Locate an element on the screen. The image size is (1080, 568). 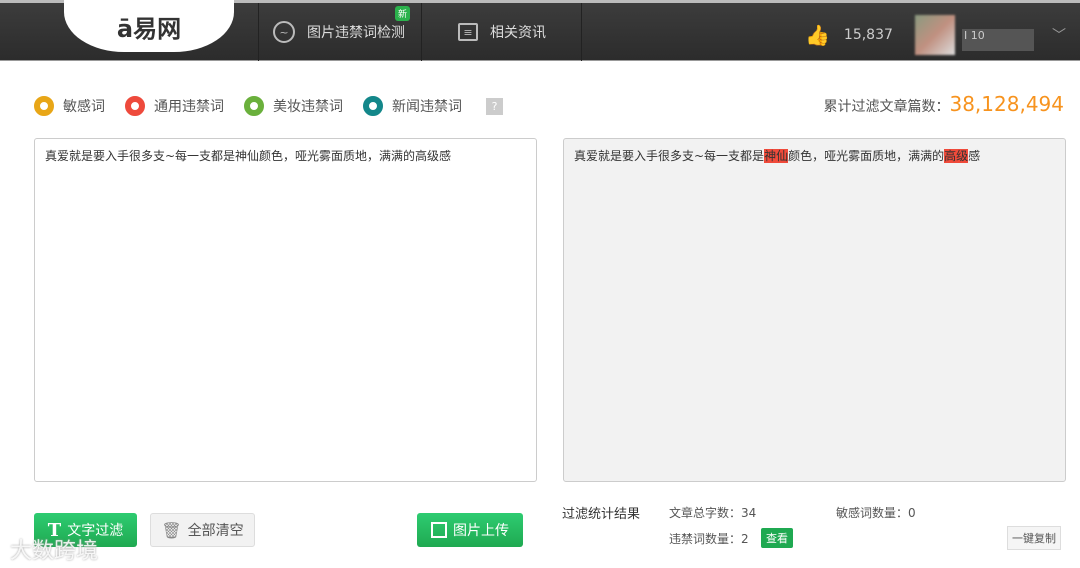
output-text: 真爱就是要入手很多支~每一支都是 is located at coordinates (669, 156).